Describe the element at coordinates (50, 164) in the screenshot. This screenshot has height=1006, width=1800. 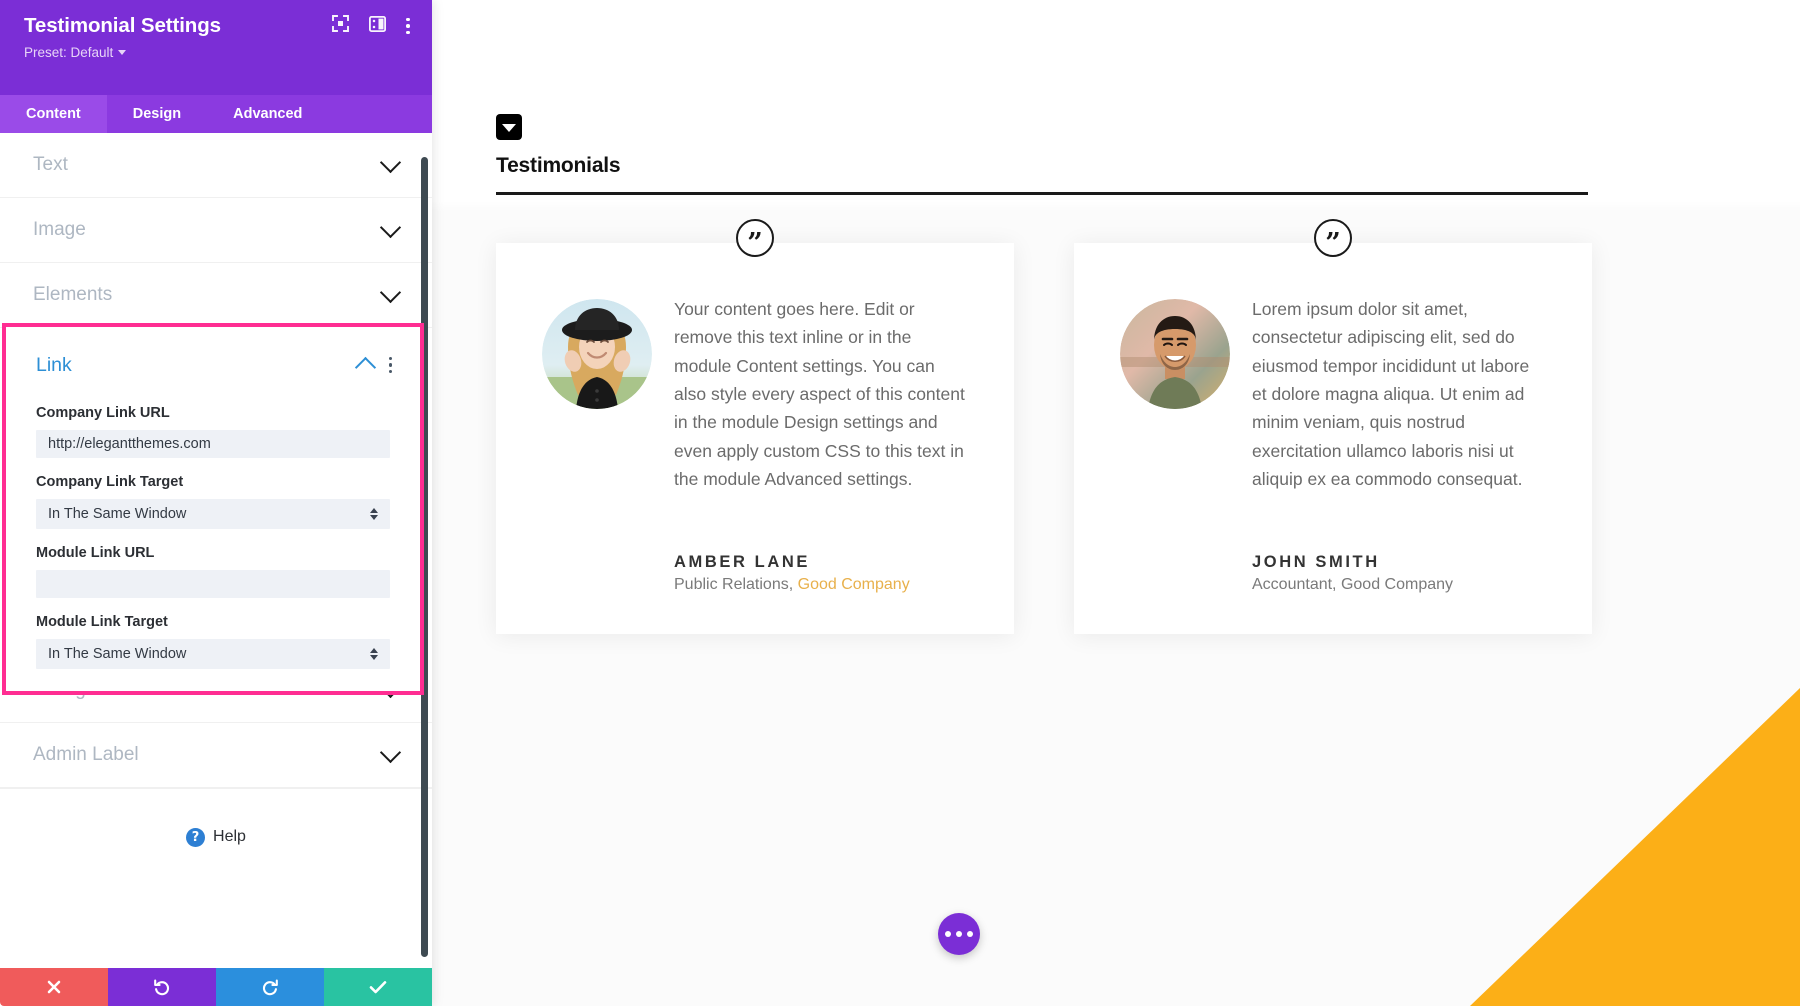
I see `accordion-label: Text` at that location.